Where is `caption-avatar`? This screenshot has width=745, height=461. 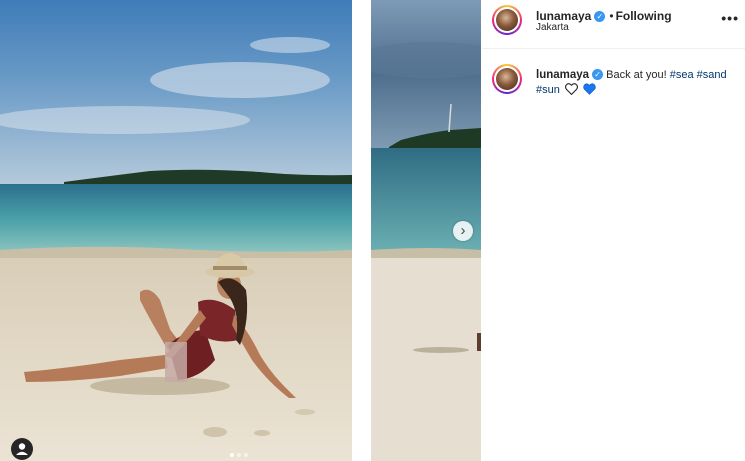
caption-avatar is located at coordinates (507, 79).